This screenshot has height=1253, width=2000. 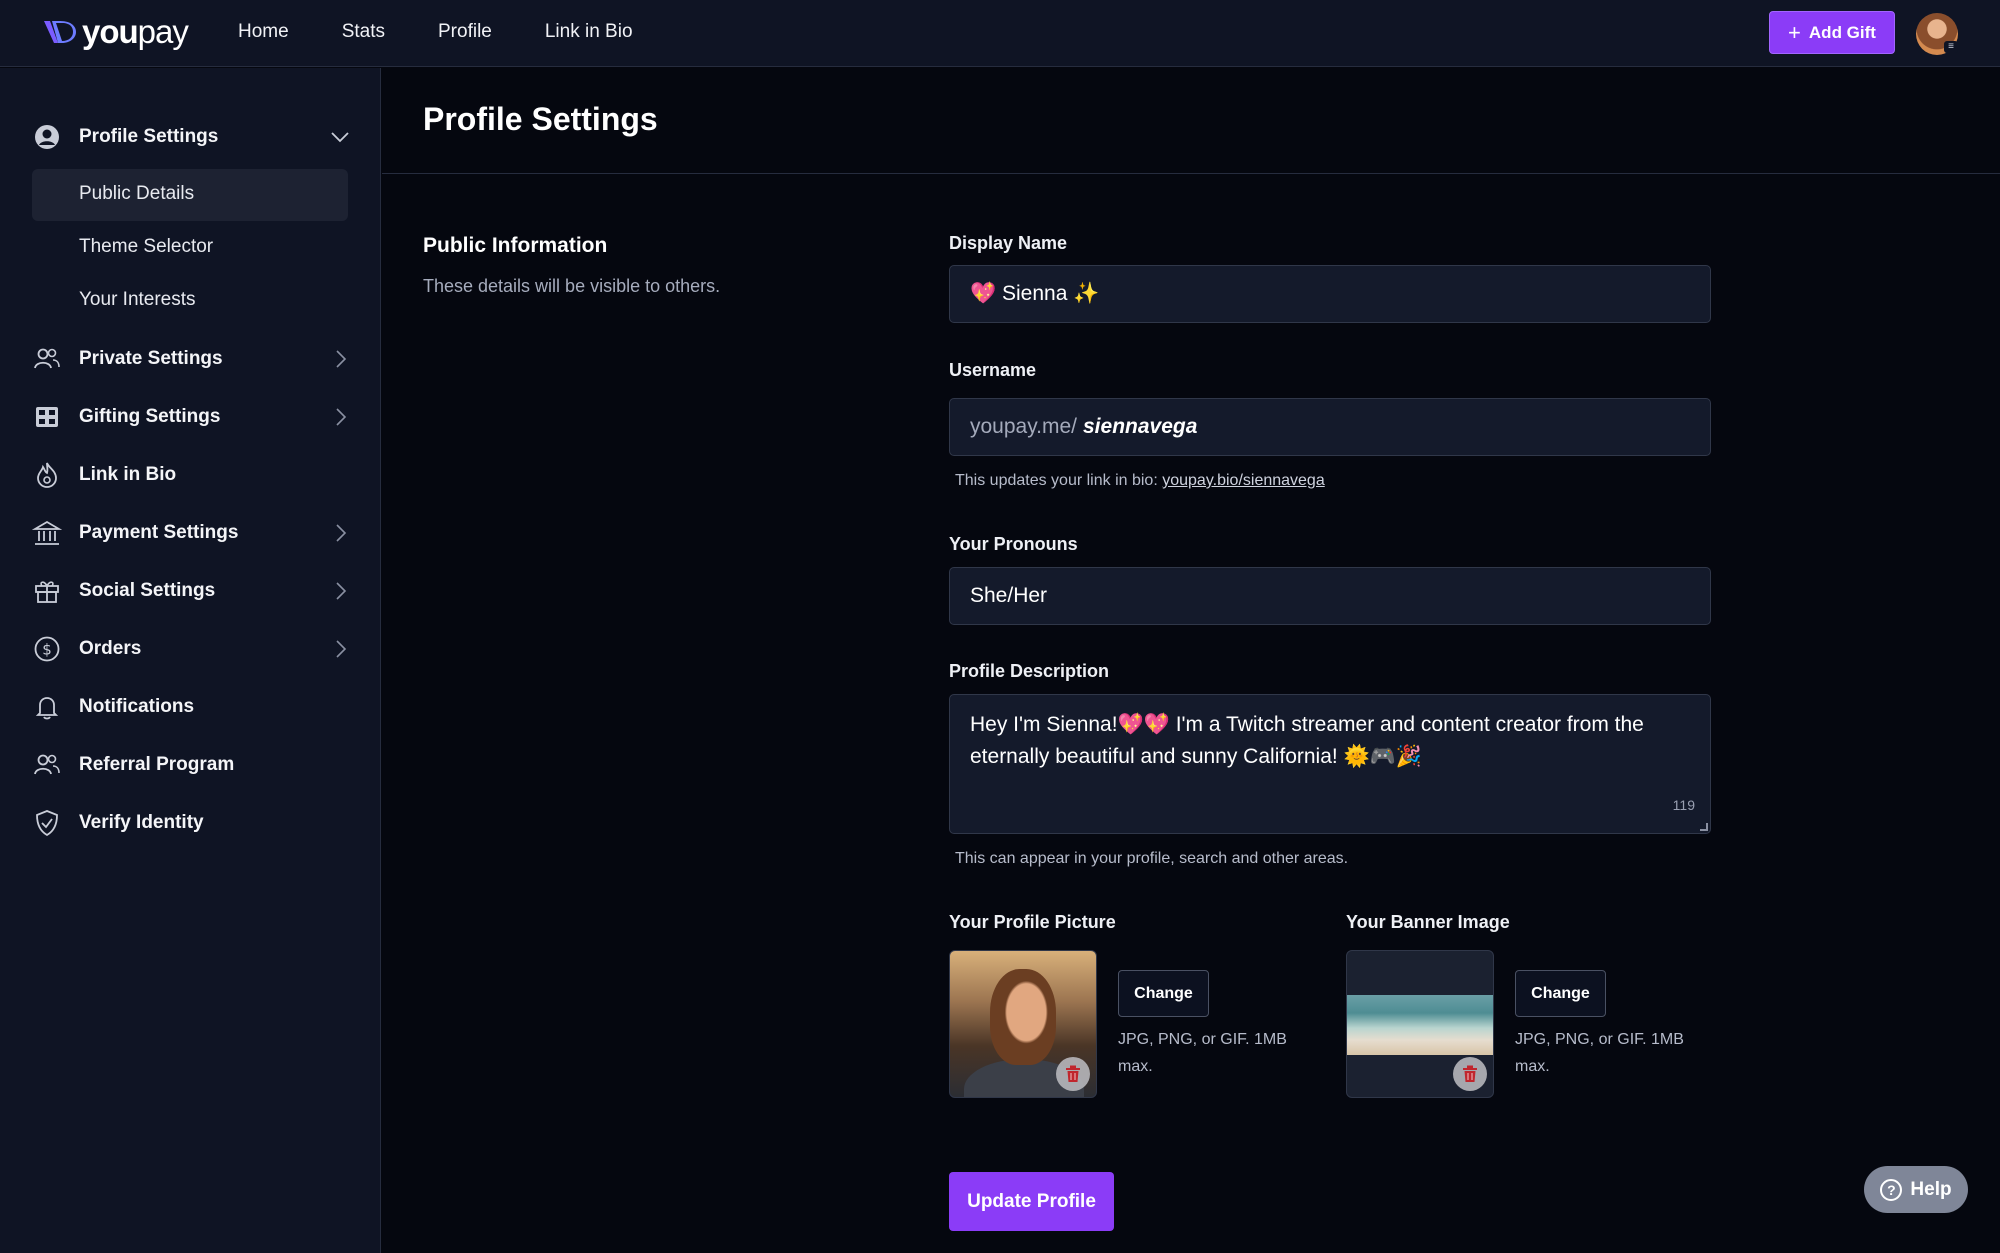 What do you see at coordinates (159, 532) in the screenshot?
I see `sidebar-item-label: Payment Settings` at bounding box center [159, 532].